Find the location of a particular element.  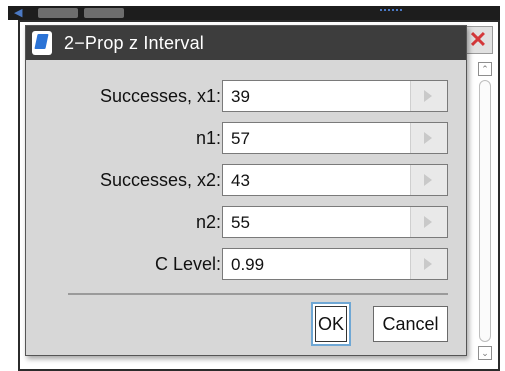

field-row-x2: Successes, x2: 43 is located at coordinates (247, 180).